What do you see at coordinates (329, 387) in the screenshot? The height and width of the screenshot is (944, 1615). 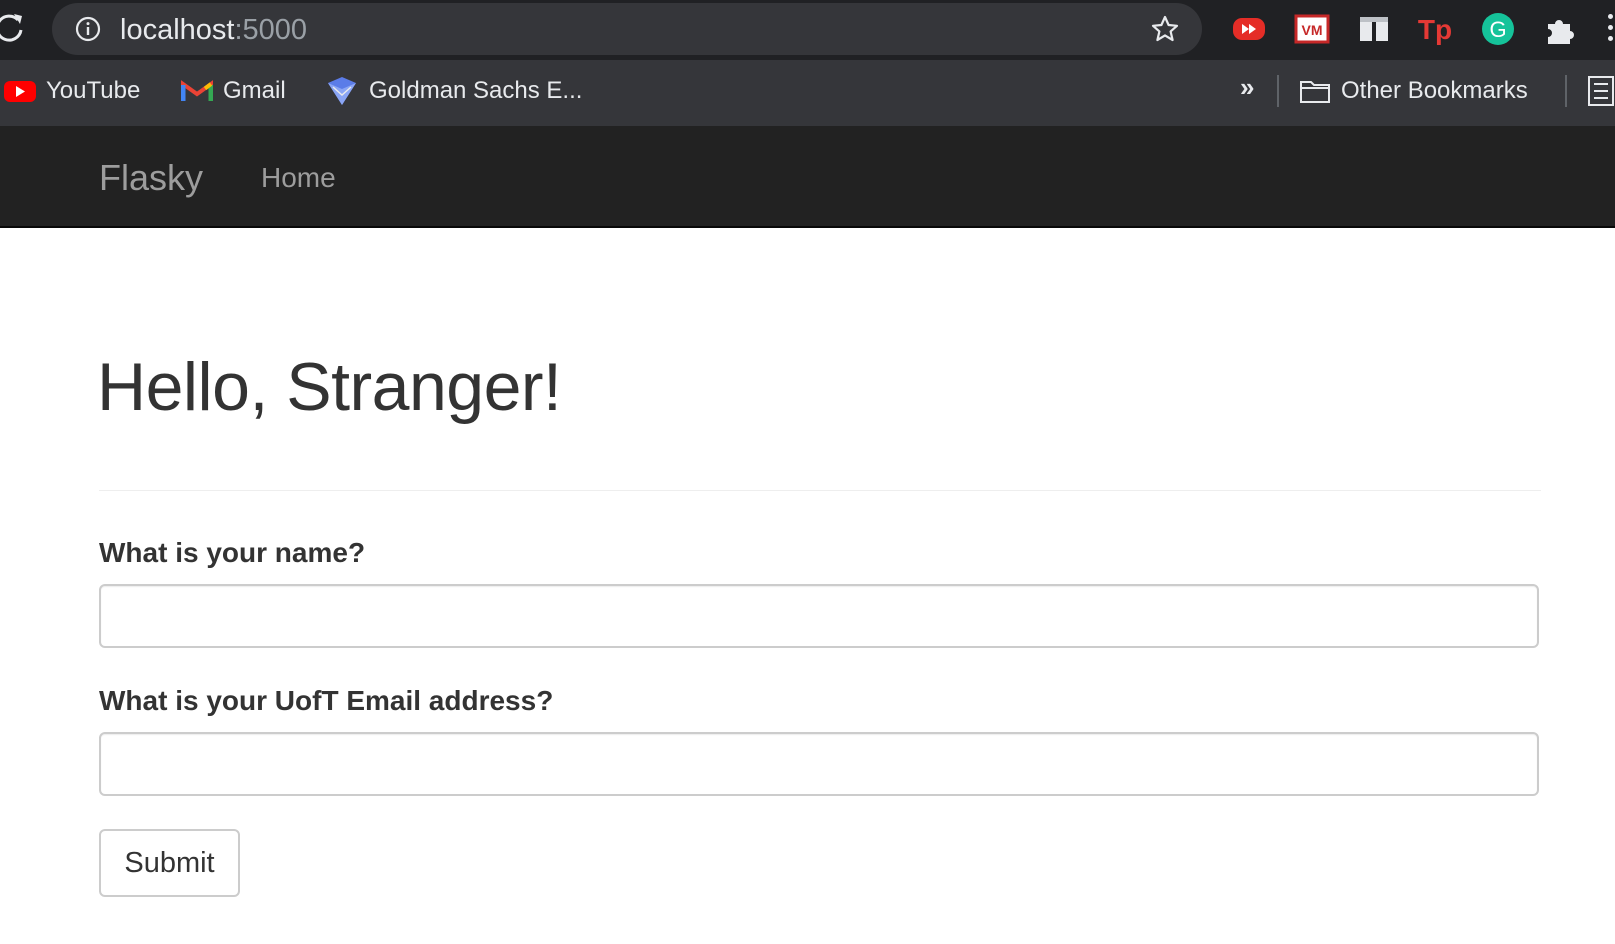 I see `page-title: Hello, Stranger!` at bounding box center [329, 387].